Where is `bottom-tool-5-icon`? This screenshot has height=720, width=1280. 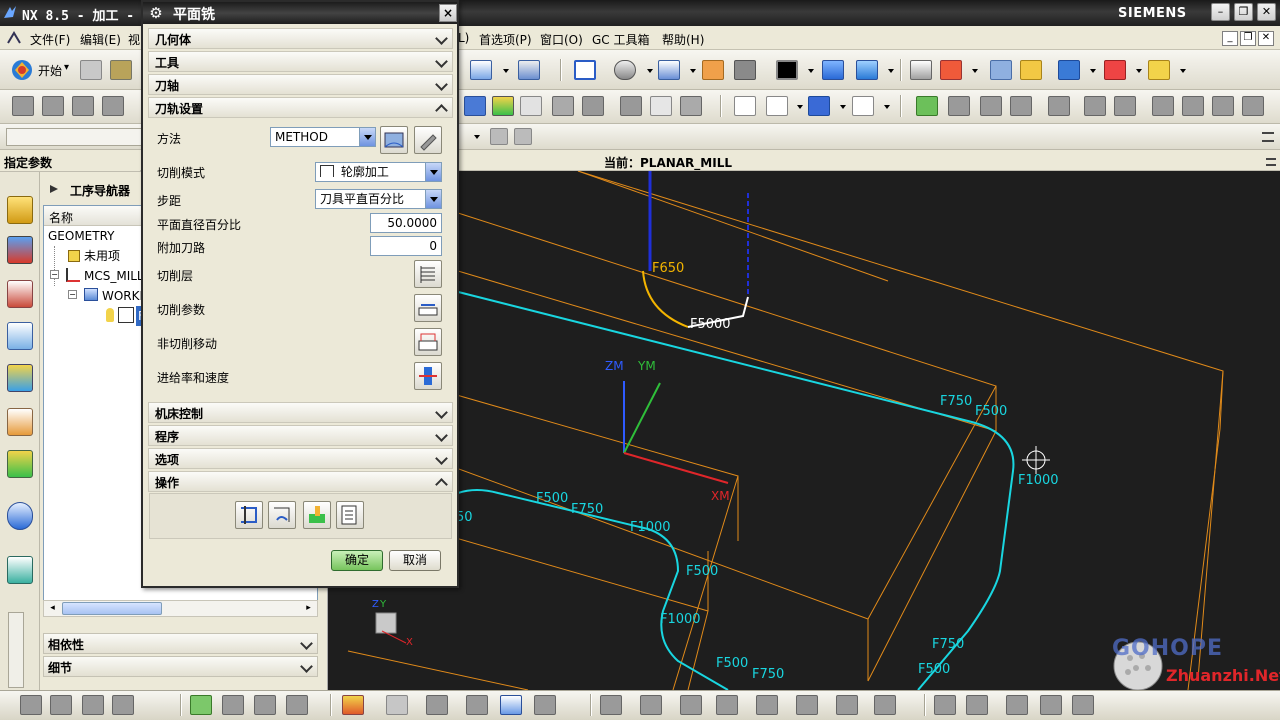
bottom-tool-5-icon is located at coordinates (201, 705).